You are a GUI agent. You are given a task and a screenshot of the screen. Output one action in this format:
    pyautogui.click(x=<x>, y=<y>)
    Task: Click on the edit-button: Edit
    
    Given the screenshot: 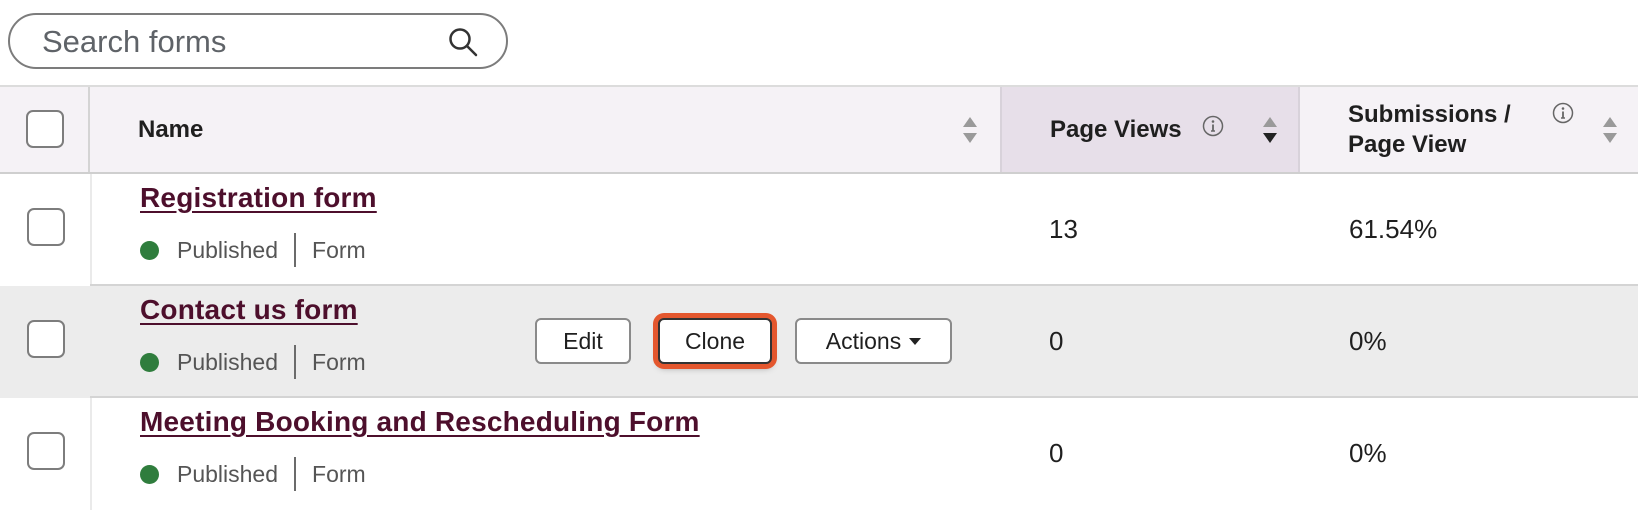 What is the action you would take?
    pyautogui.click(x=583, y=341)
    